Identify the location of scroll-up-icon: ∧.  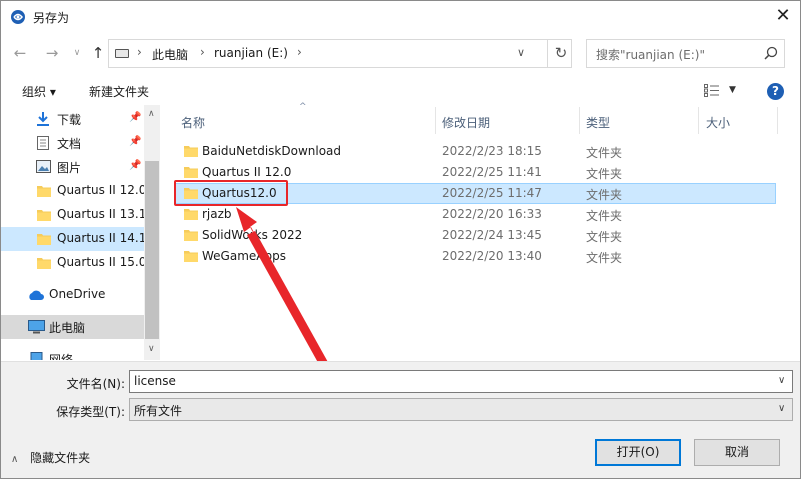
(151, 114).